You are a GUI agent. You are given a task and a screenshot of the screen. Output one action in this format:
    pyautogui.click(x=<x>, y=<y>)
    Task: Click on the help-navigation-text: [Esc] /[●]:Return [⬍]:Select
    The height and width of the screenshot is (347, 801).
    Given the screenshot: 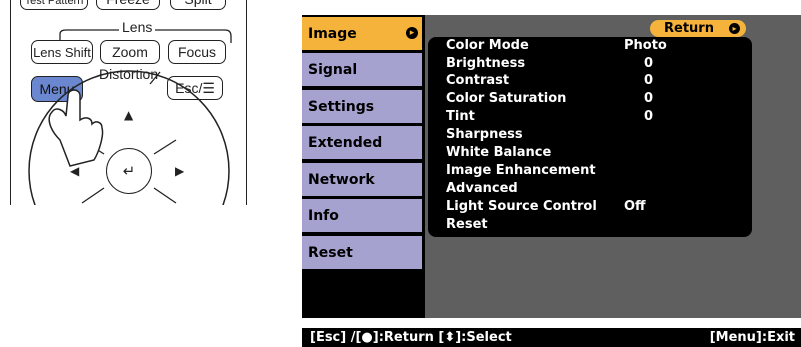 What is the action you would take?
    pyautogui.click(x=411, y=337)
    